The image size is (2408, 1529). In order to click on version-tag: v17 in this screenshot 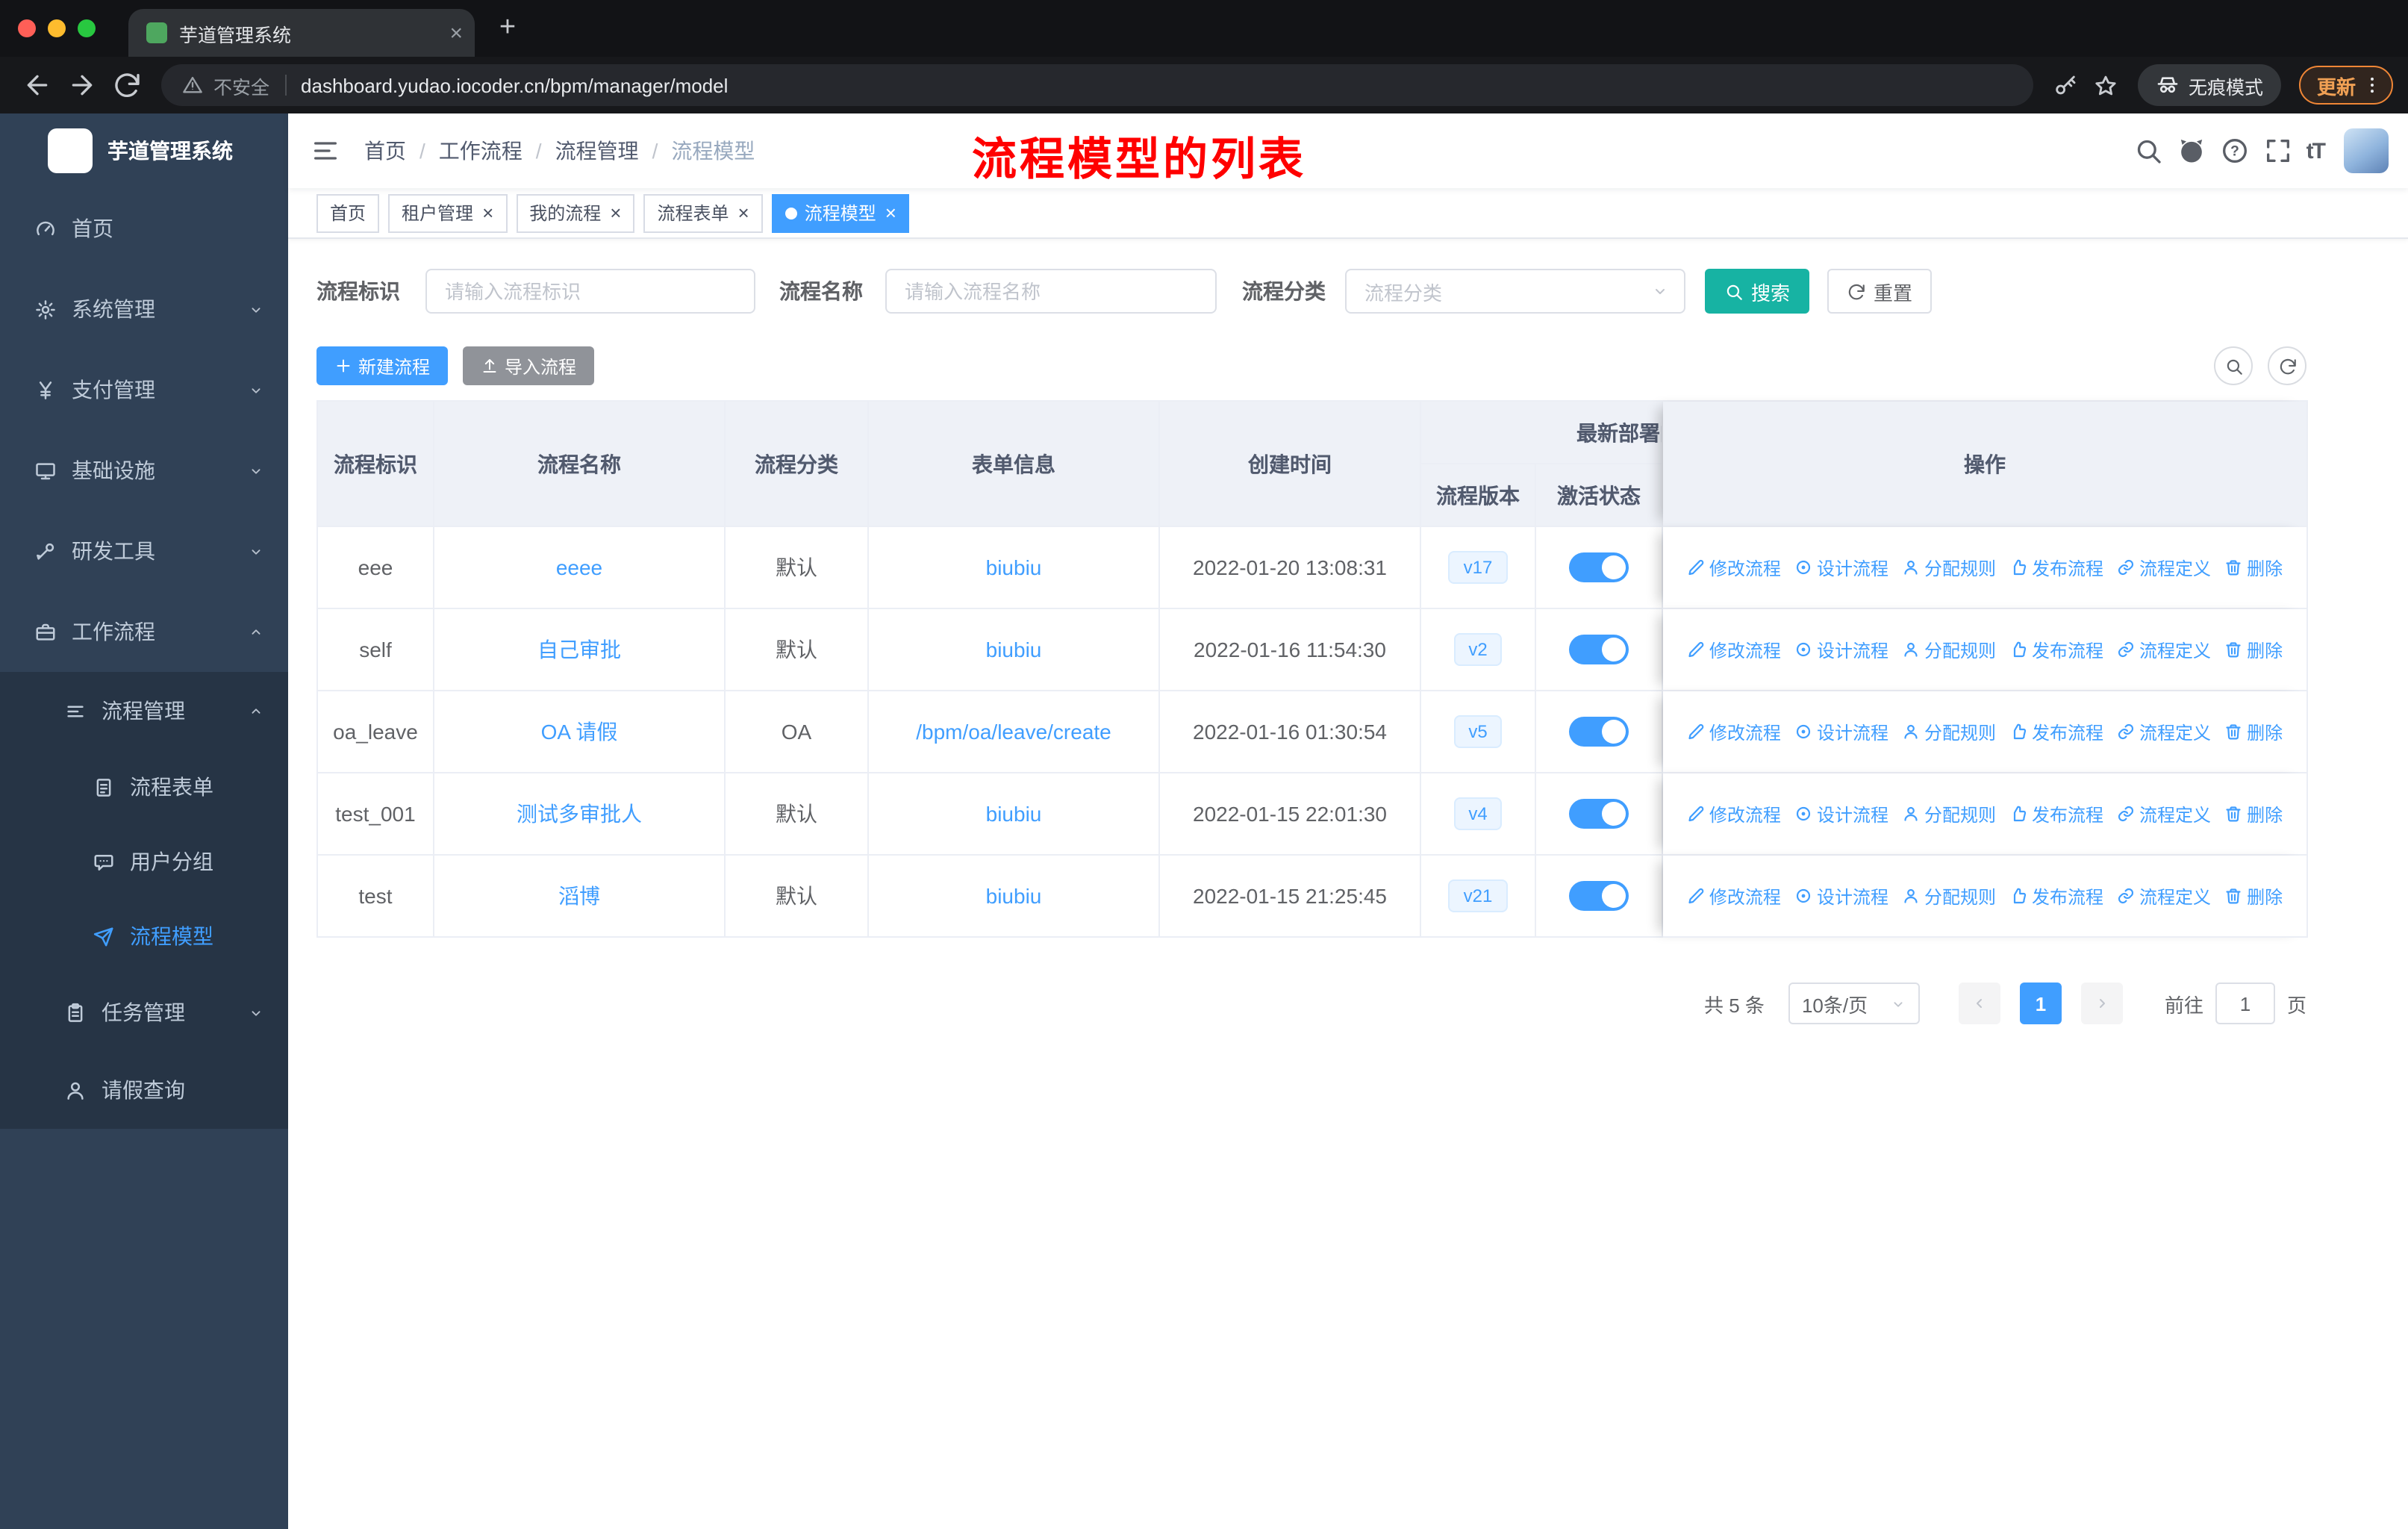, I will do `click(1478, 567)`.